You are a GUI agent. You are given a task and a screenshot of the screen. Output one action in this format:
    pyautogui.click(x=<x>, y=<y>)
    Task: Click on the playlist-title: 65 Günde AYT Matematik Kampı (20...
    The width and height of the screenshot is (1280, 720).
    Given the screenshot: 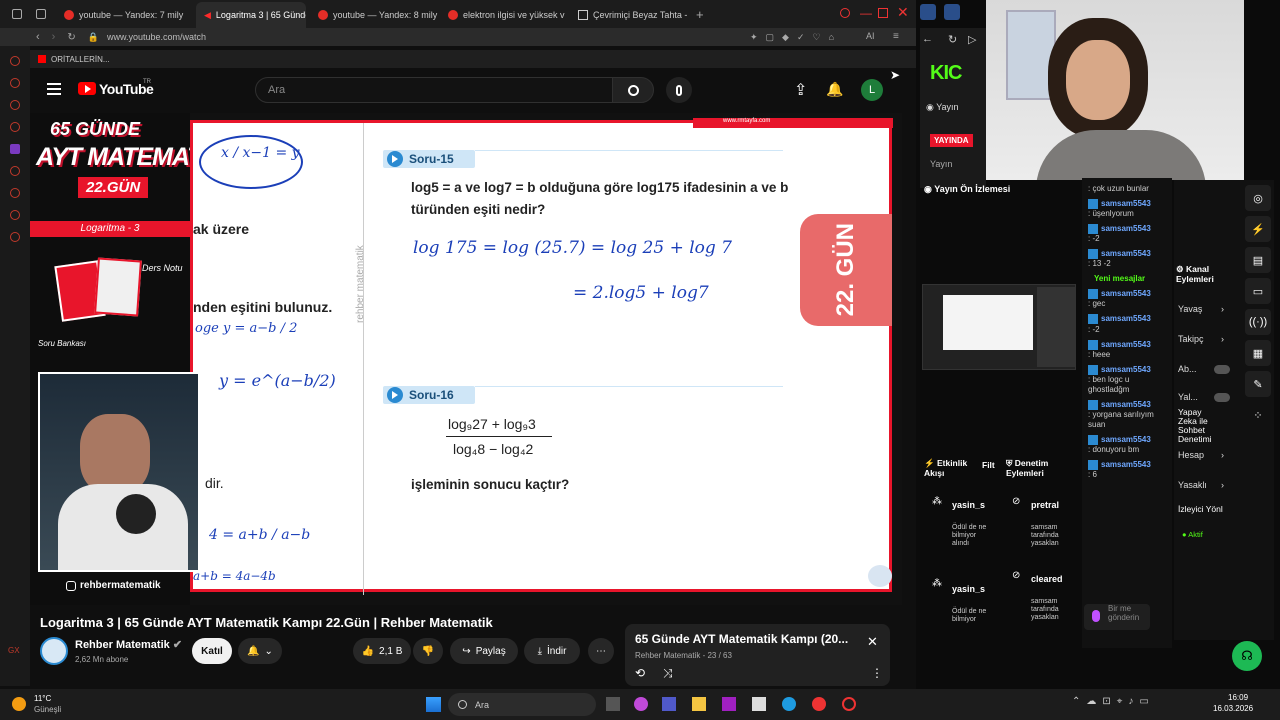 What is the action you would take?
    pyautogui.click(x=741, y=639)
    